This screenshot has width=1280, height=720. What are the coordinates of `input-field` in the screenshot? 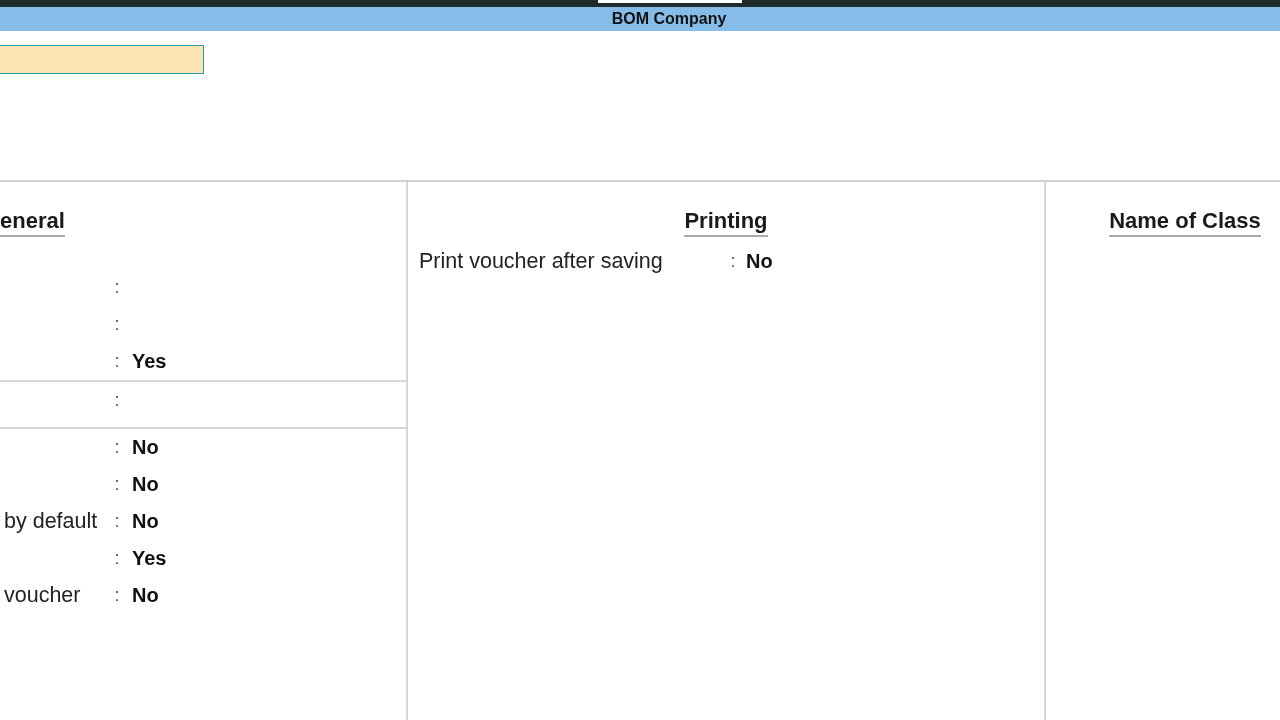 It's located at (102, 59).